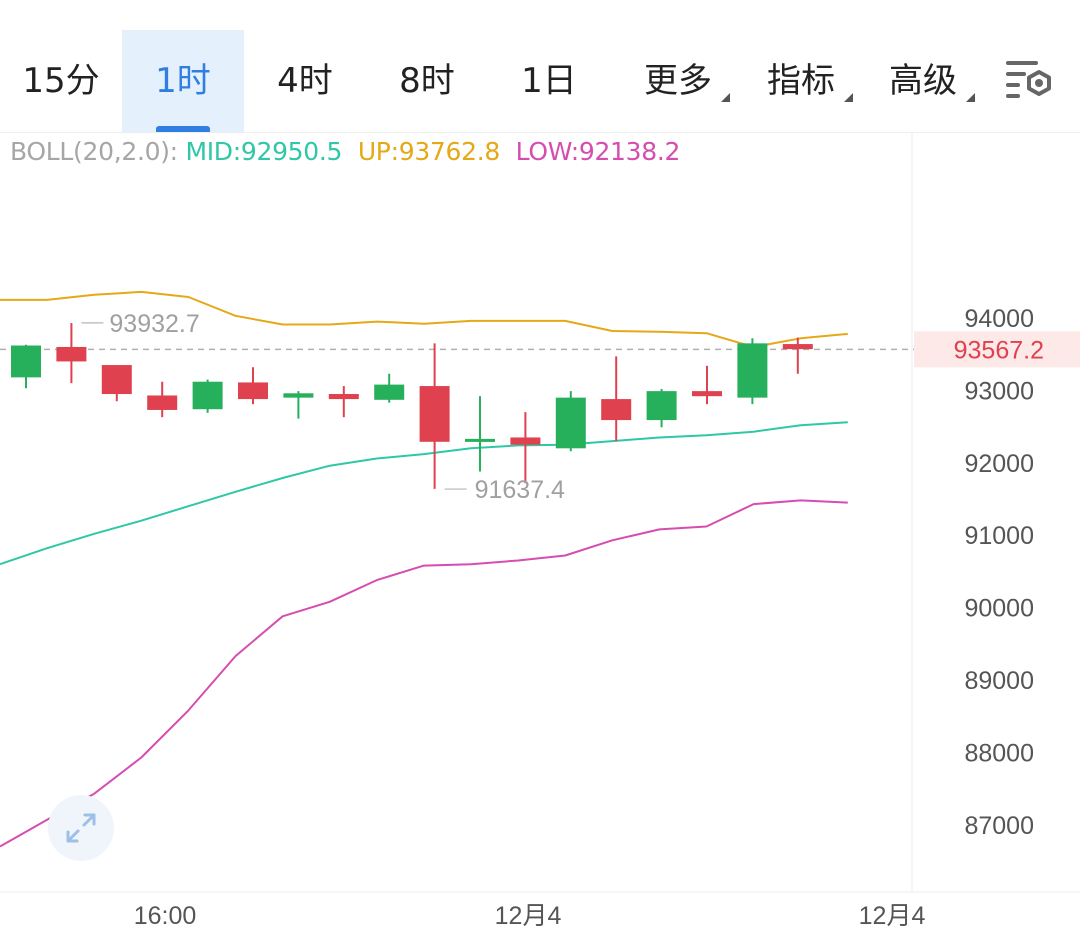 The width and height of the screenshot is (1080, 927). I want to click on tab-8h: 8时, so click(427, 81).